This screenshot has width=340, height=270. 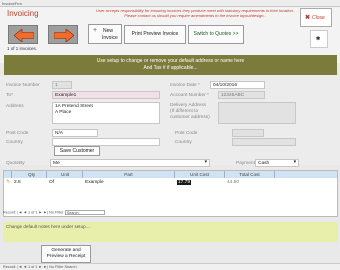 What do you see at coordinates (106, 113) in the screenshot?
I see `address-field: 1A Pretend Street A Place` at bounding box center [106, 113].